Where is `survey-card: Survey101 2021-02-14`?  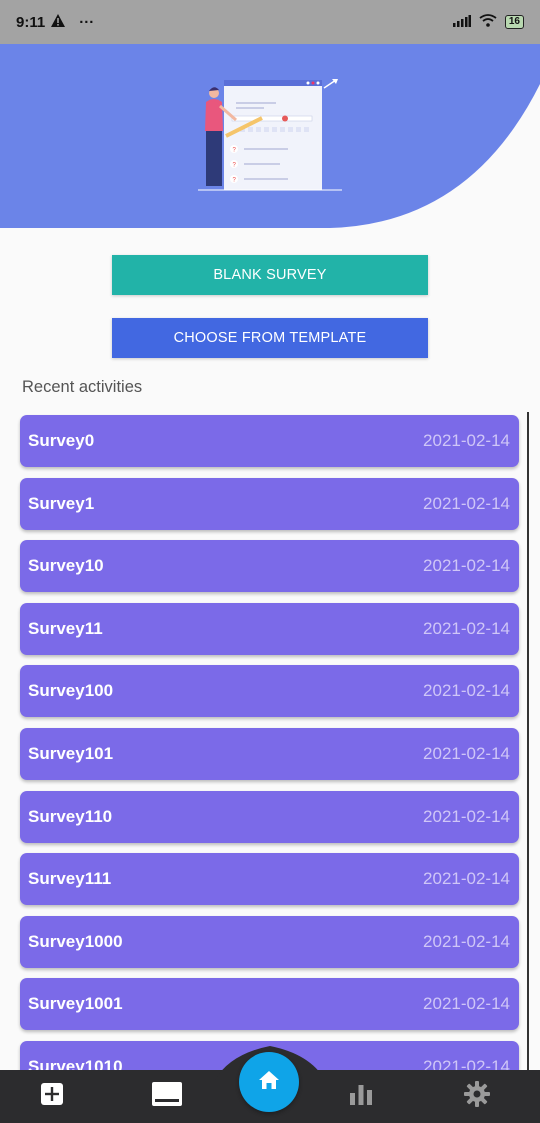 survey-card: Survey101 2021-02-14 is located at coordinates (269, 754).